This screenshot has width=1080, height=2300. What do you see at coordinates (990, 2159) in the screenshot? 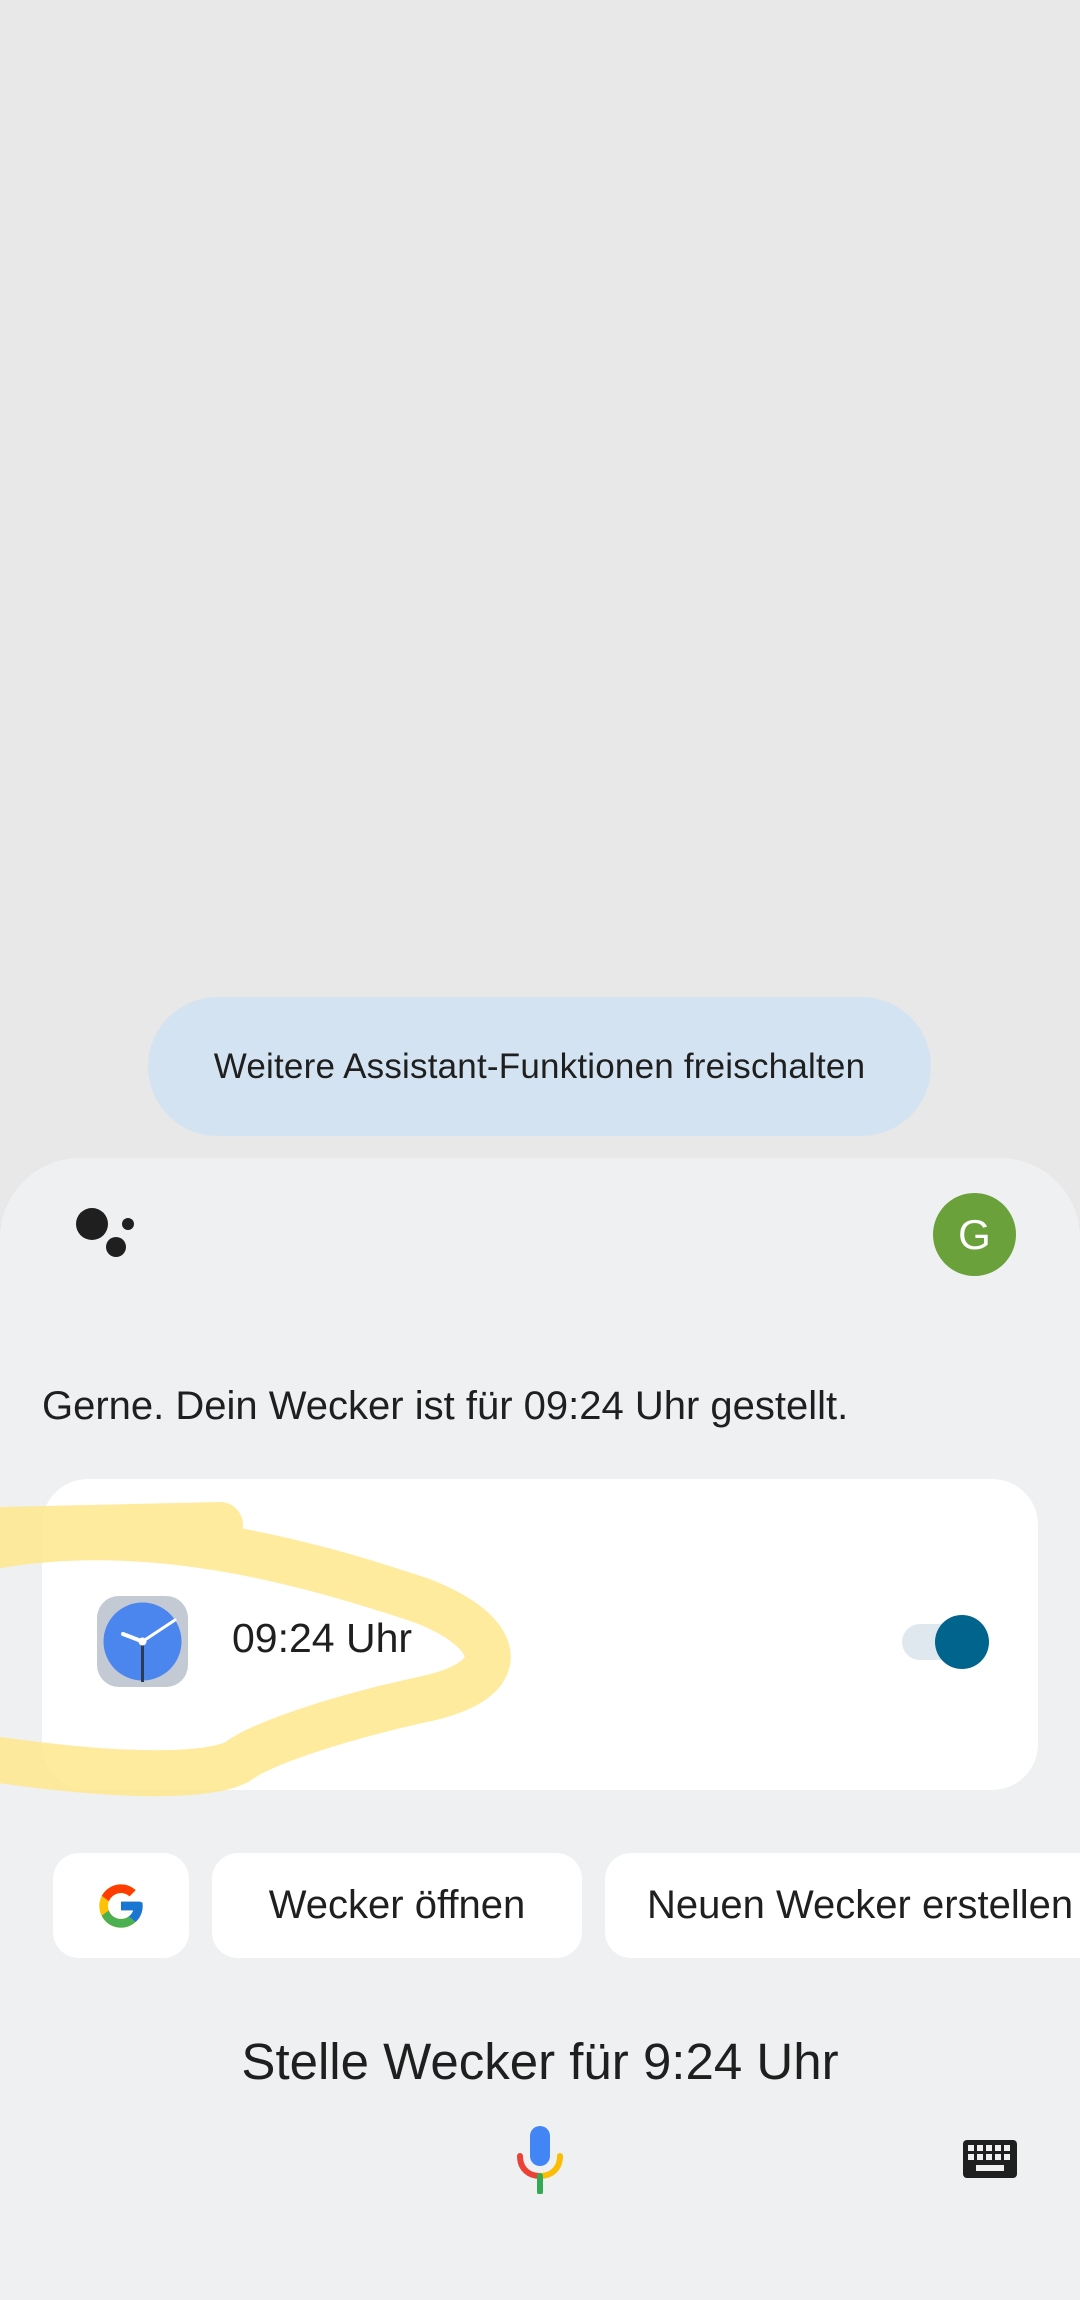
I see `keyboard-icon` at bounding box center [990, 2159].